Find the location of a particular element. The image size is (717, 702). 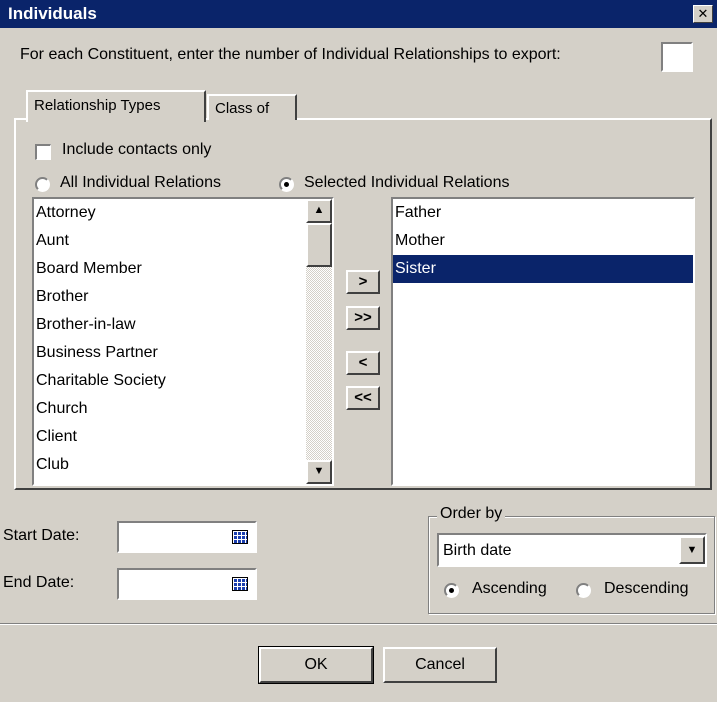

list-item: Business Partner is located at coordinates (170, 353).